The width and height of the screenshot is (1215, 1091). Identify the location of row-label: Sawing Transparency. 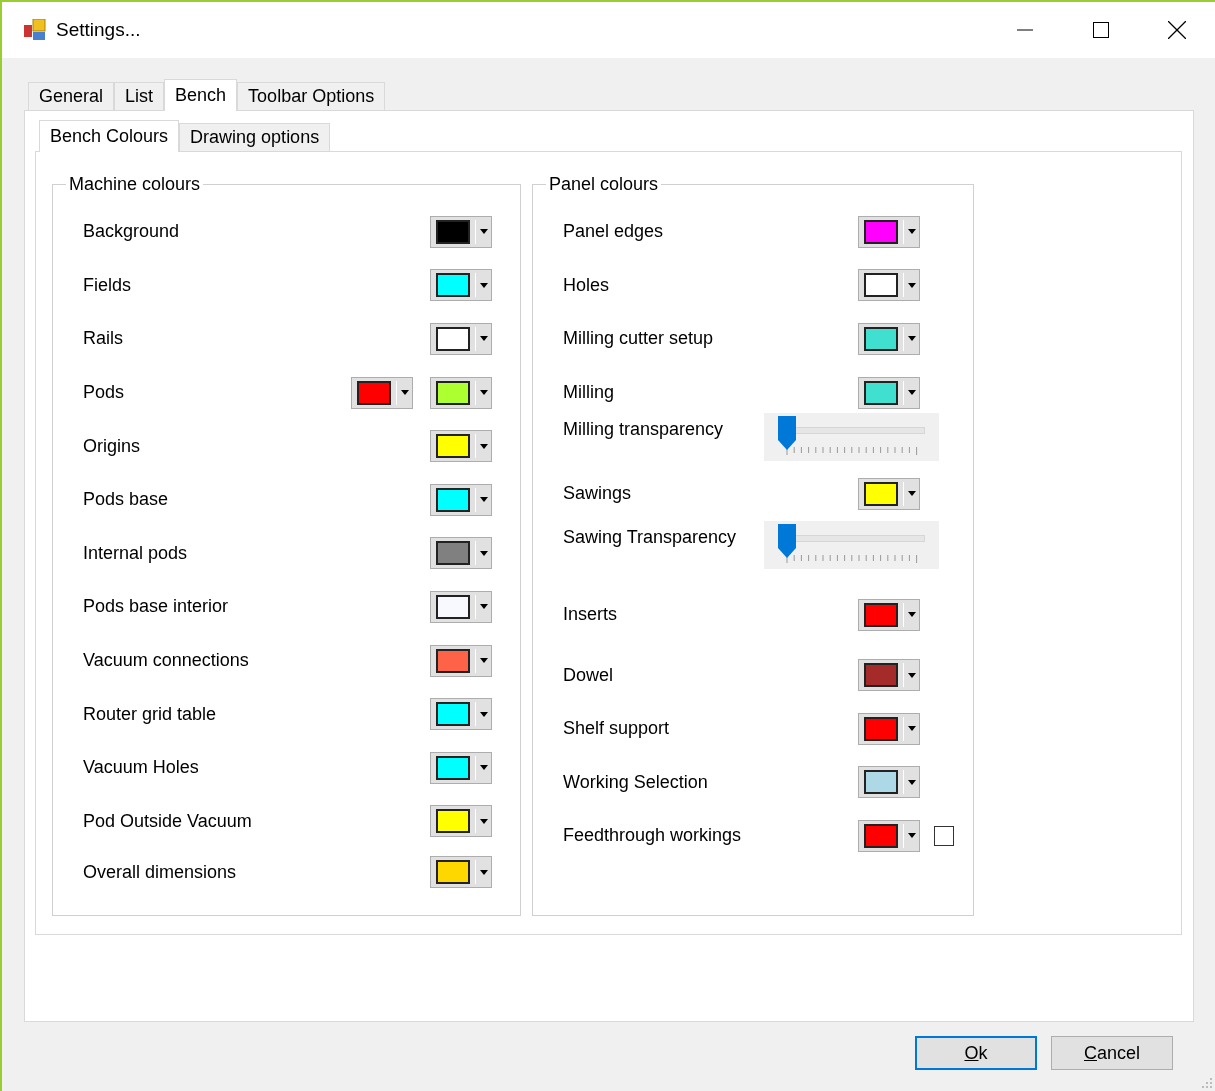
(650, 538).